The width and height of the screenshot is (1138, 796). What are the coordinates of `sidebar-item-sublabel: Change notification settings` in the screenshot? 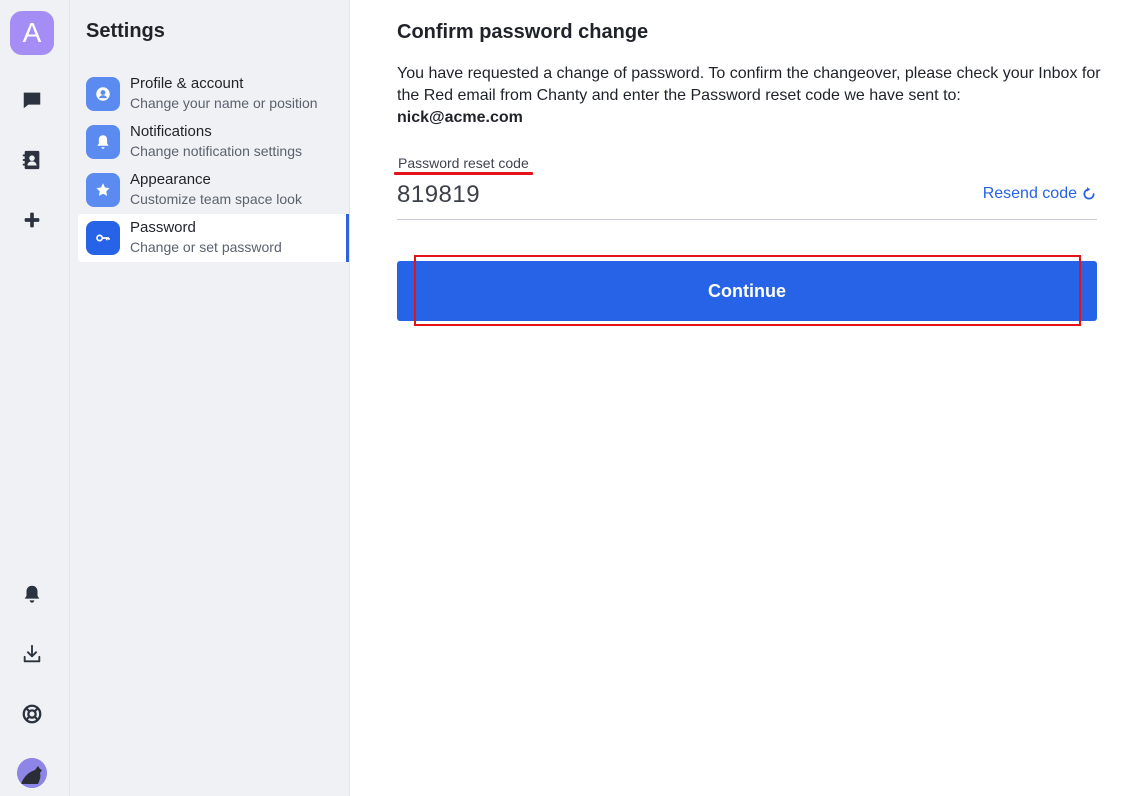 It's located at (216, 151).